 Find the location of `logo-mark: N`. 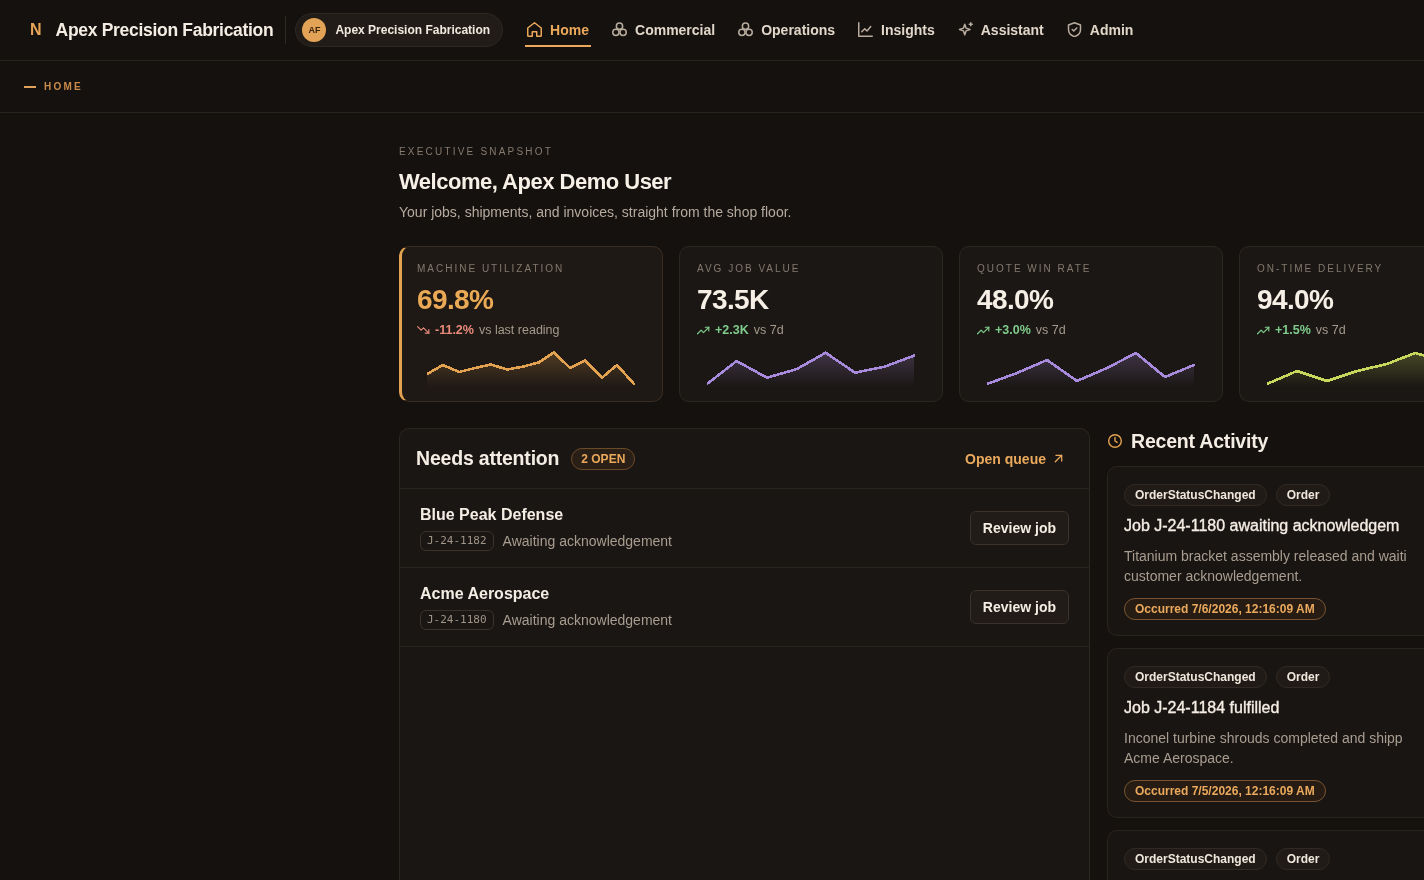

logo-mark: N is located at coordinates (36, 30).